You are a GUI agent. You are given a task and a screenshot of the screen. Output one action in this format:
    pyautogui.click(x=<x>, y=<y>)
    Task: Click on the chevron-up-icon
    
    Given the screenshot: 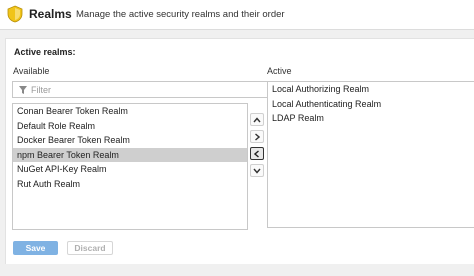 What is the action you would take?
    pyautogui.click(x=257, y=119)
    